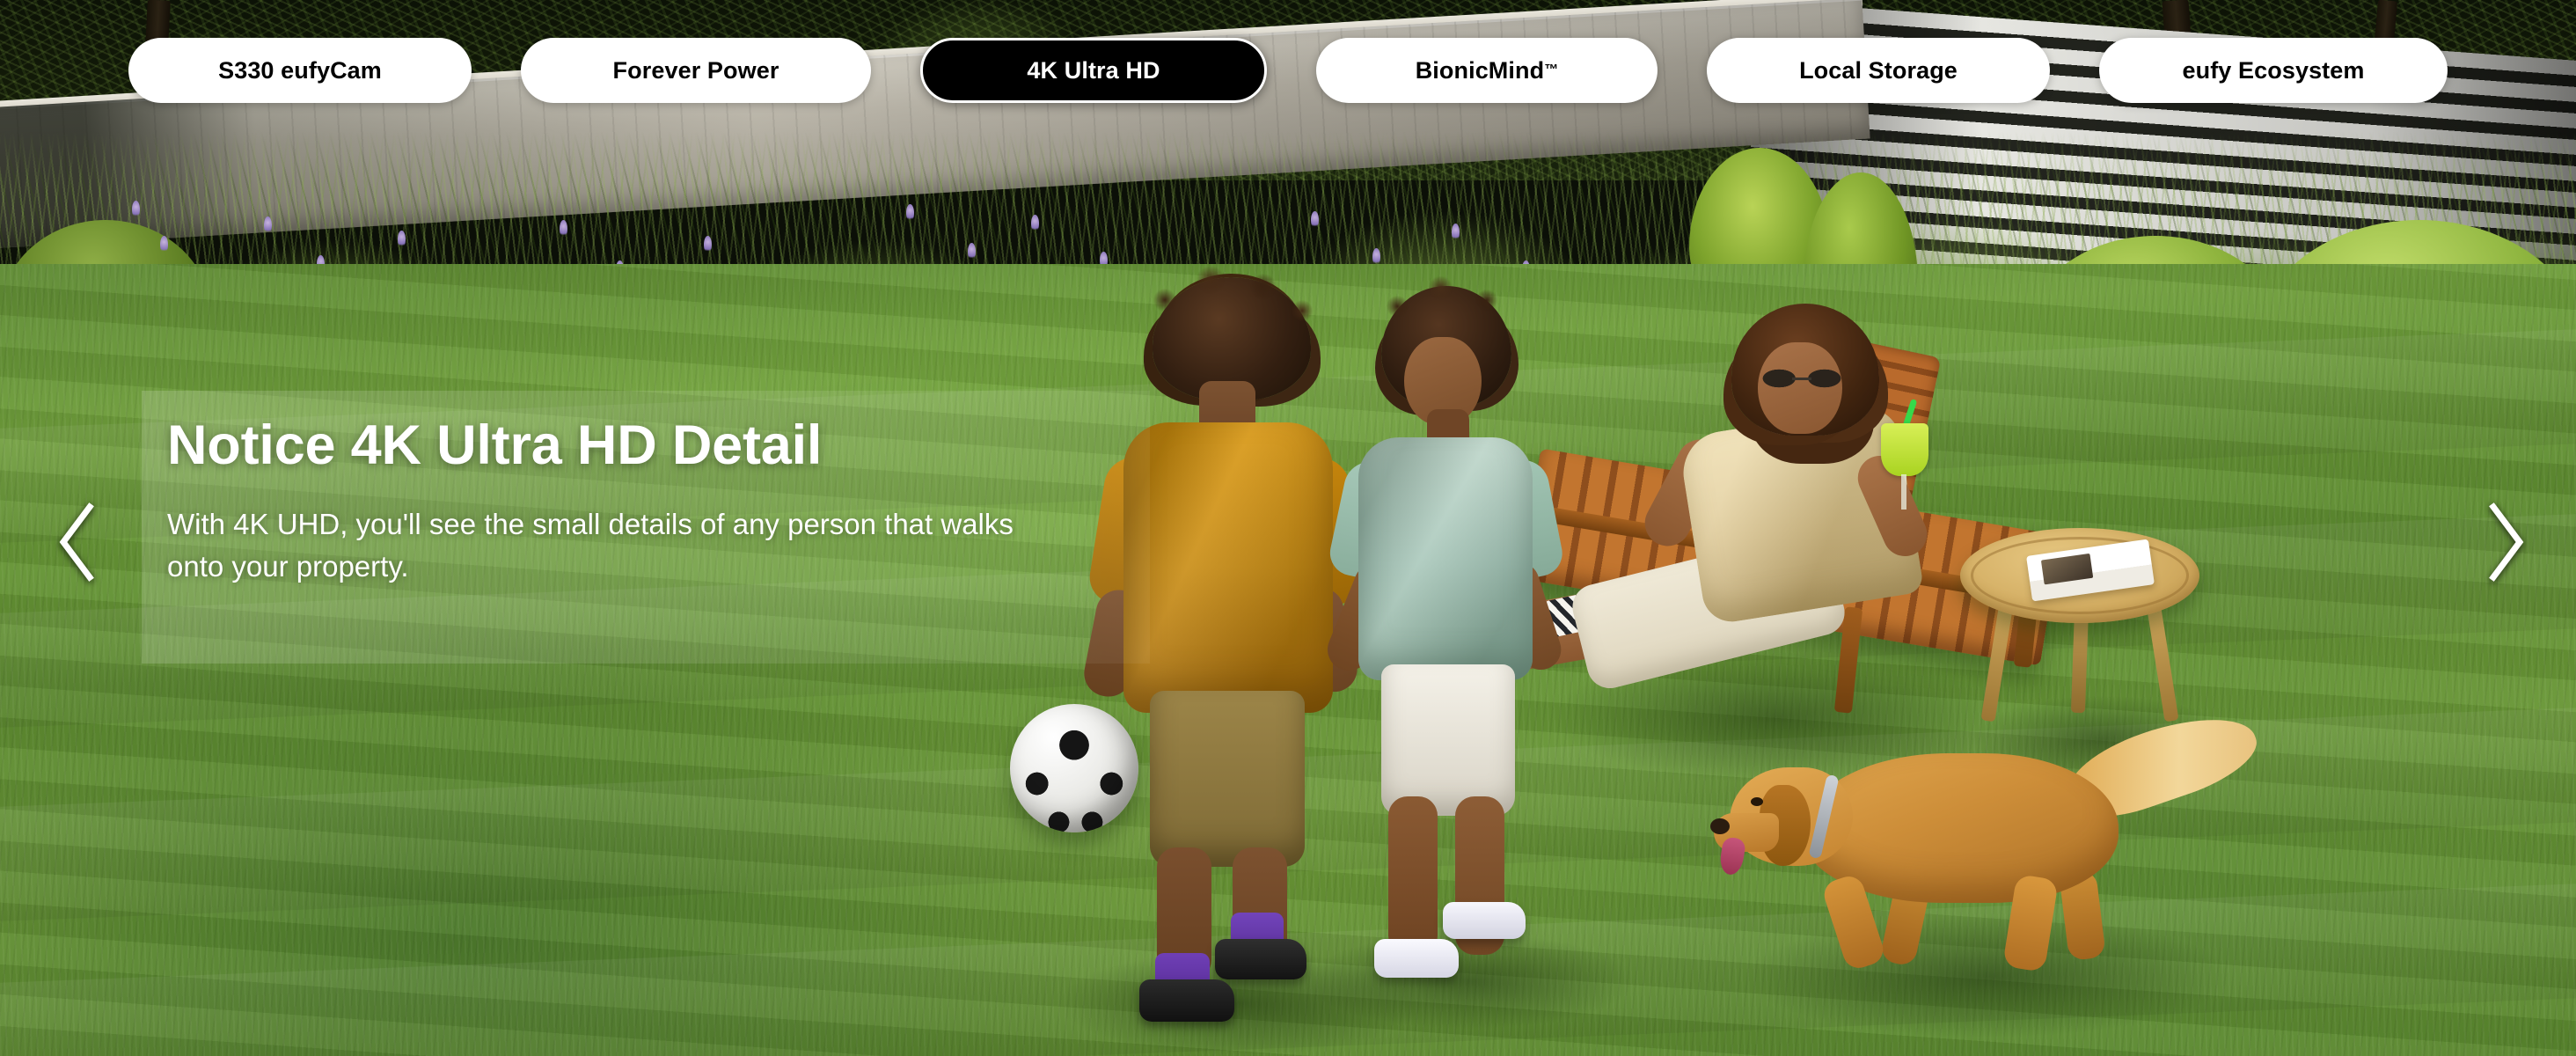  I want to click on tab-bionicmind: BionicMind ™, so click(1487, 71).